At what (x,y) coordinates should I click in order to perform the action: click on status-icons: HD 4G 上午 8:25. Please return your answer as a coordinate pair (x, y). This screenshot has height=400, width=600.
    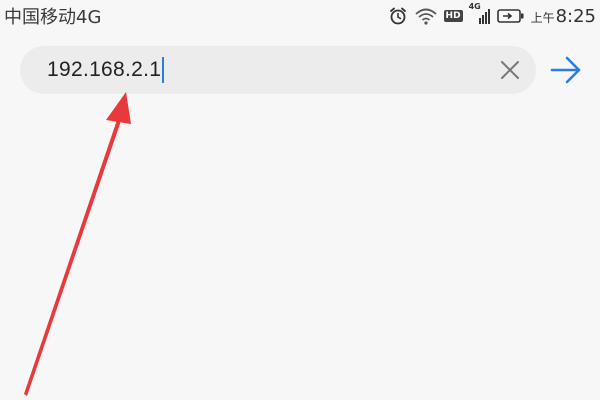
    Looking at the image, I should click on (494, 14).